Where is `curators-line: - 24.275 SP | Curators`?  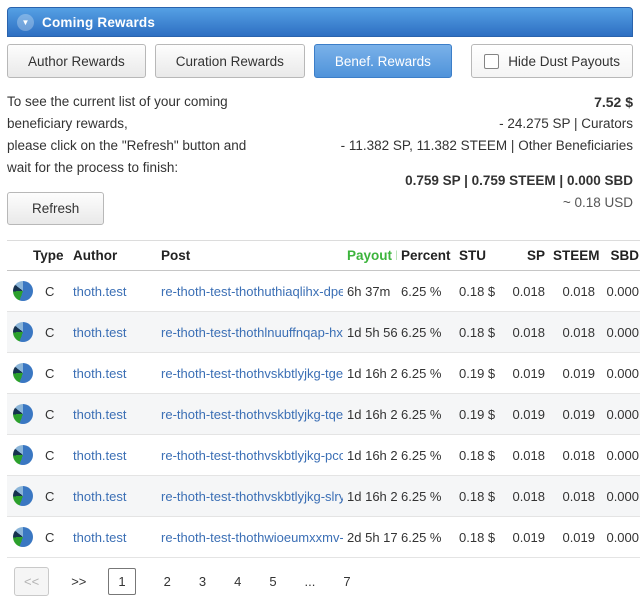
curators-line: - 24.275 SP | Curators is located at coordinates (566, 123).